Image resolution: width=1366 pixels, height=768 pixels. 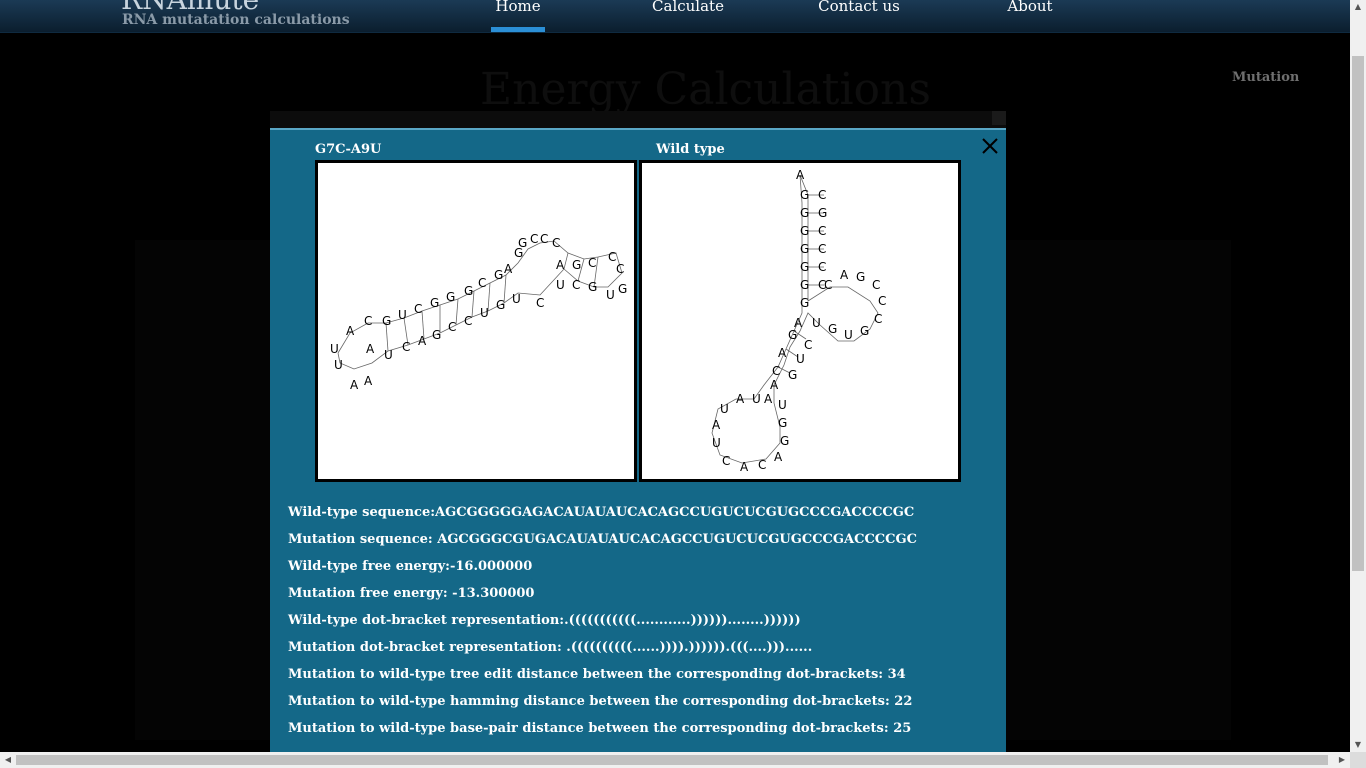 I want to click on mutation-figure-title: G7C-A9U, so click(x=348, y=149).